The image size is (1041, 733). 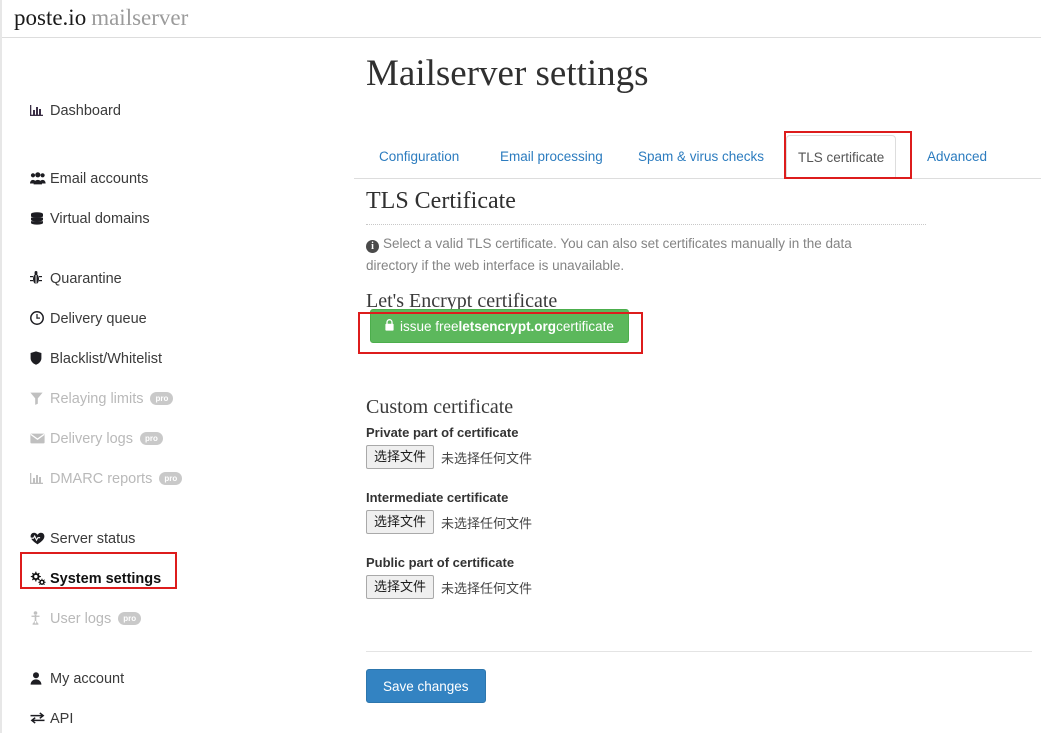 I want to click on user-log-icon, so click(x=40, y=619).